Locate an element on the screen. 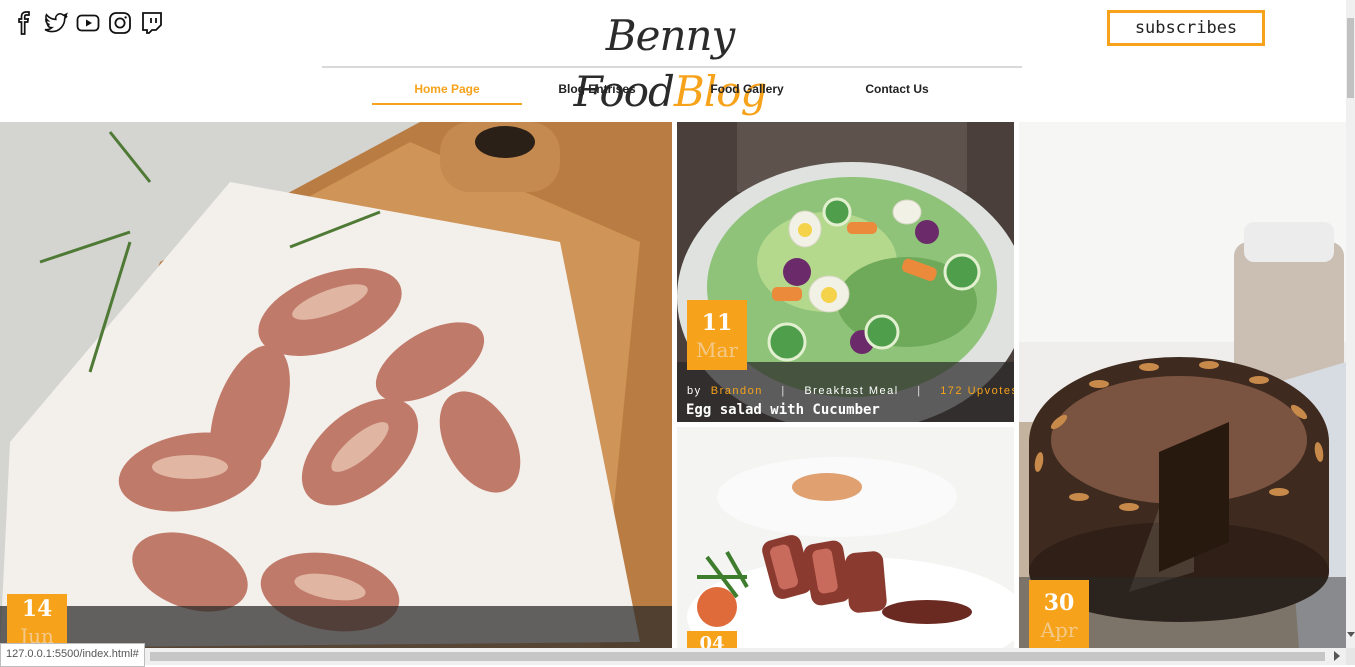 This screenshot has height=667, width=1355. social-links is located at coordinates (88, 23).